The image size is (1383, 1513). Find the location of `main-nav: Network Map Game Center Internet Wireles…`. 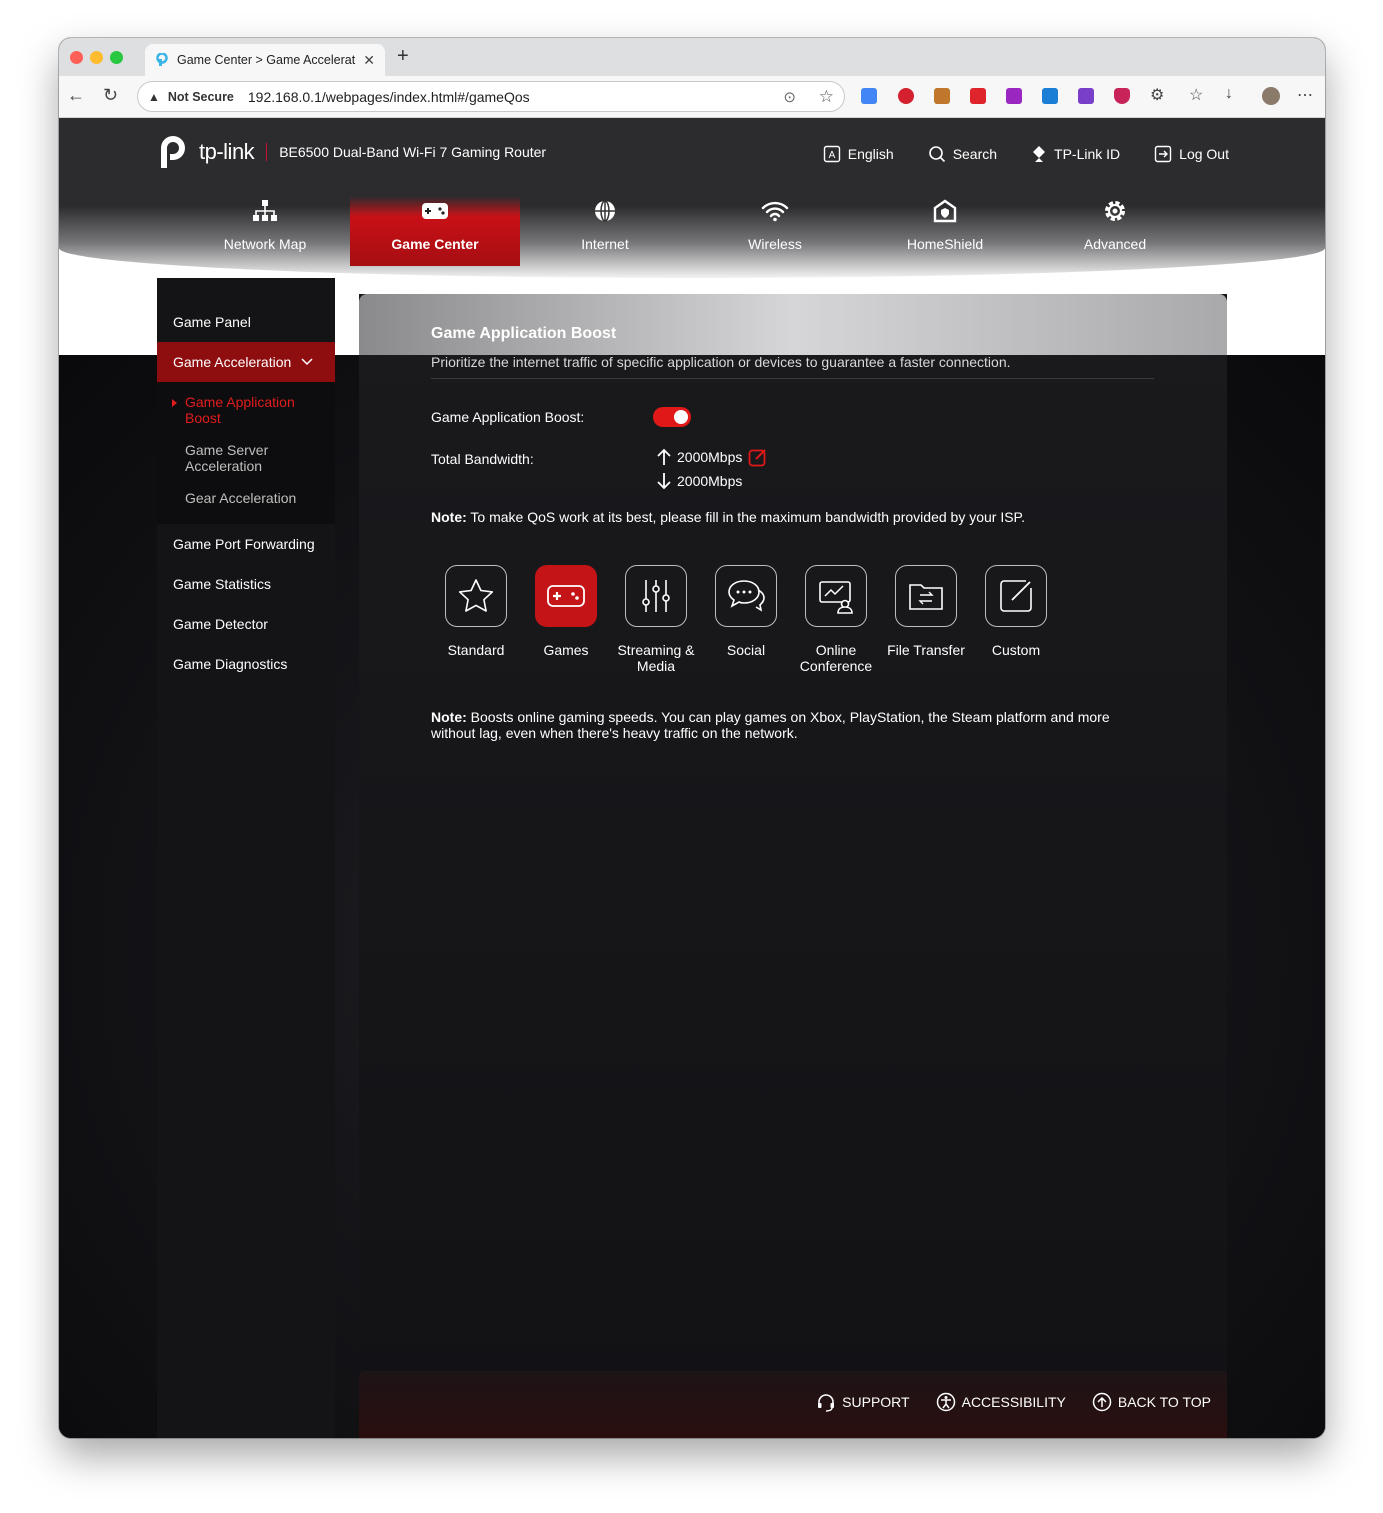

main-nav: Network Map Game Center Internet Wireles… is located at coordinates (690, 231).